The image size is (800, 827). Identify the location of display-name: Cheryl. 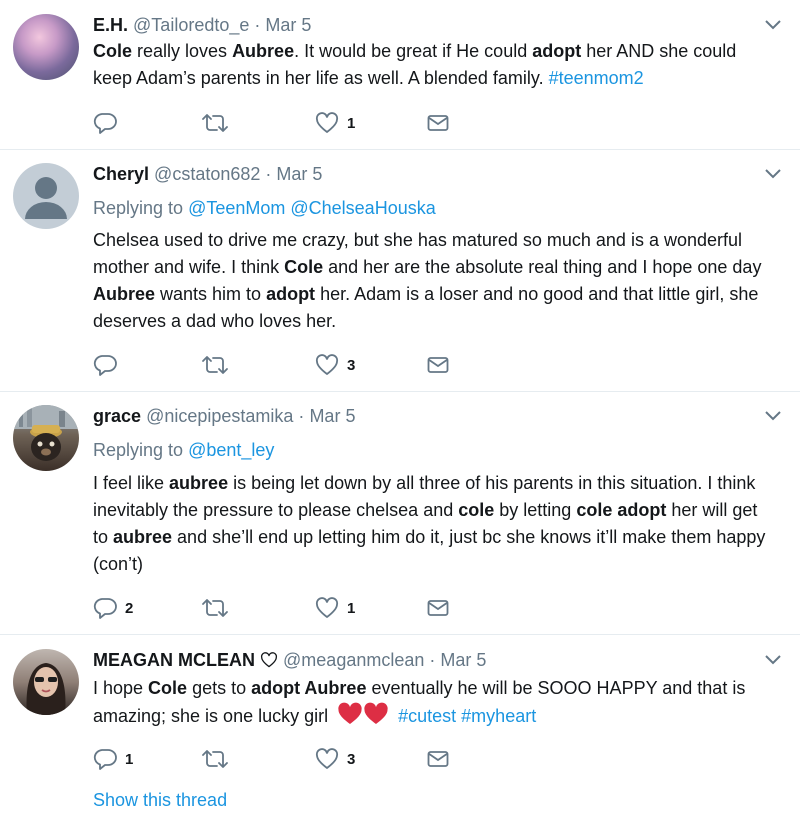
(121, 174).